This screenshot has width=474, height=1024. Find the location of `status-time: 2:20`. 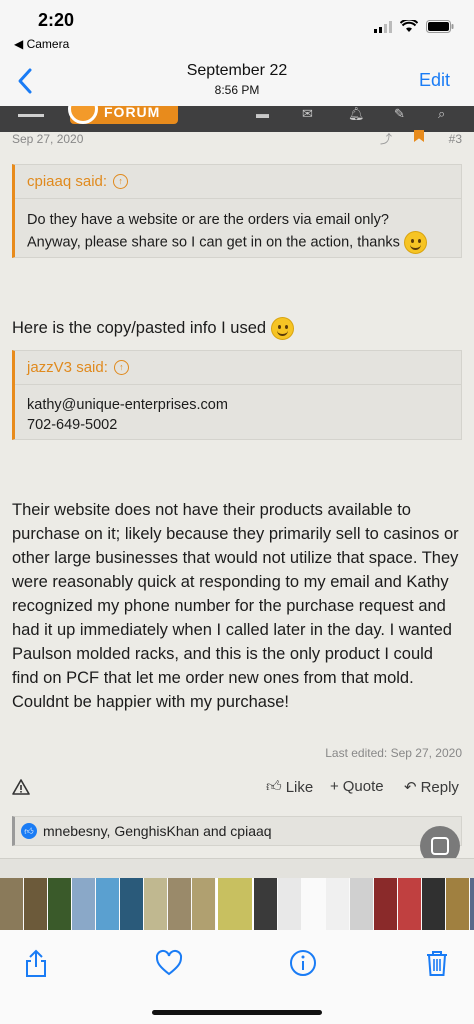

status-time: 2:20 is located at coordinates (56, 20).